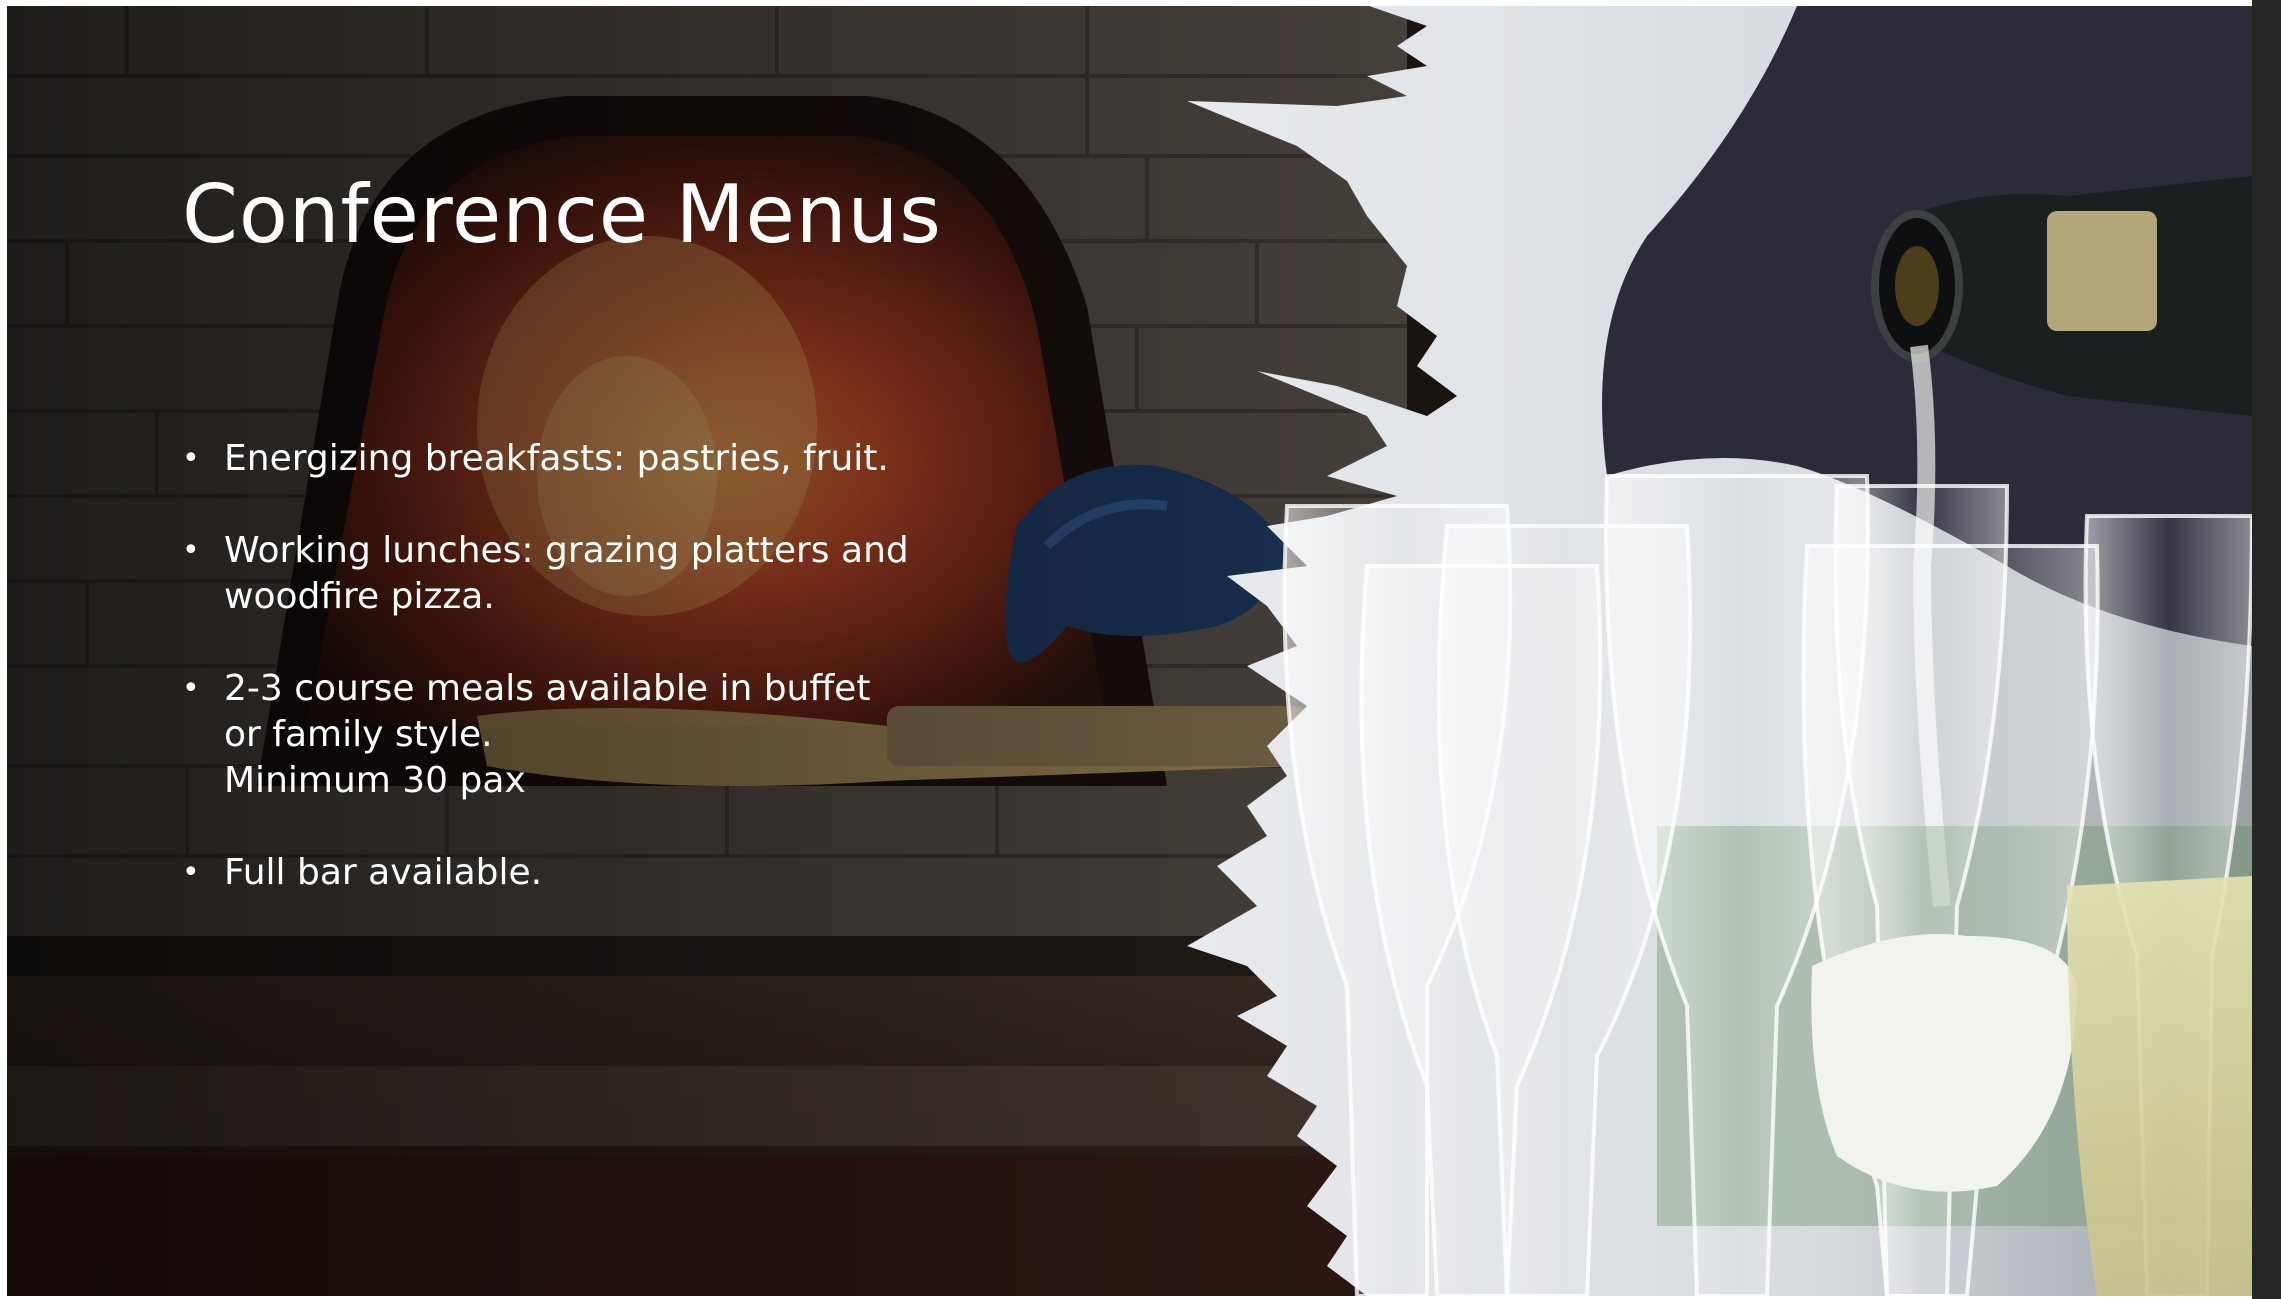 Image resolution: width=2281 pixels, height=1299 pixels. Describe the element at coordinates (383, 872) in the screenshot. I see `bullet-text: Full bar available.` at that location.